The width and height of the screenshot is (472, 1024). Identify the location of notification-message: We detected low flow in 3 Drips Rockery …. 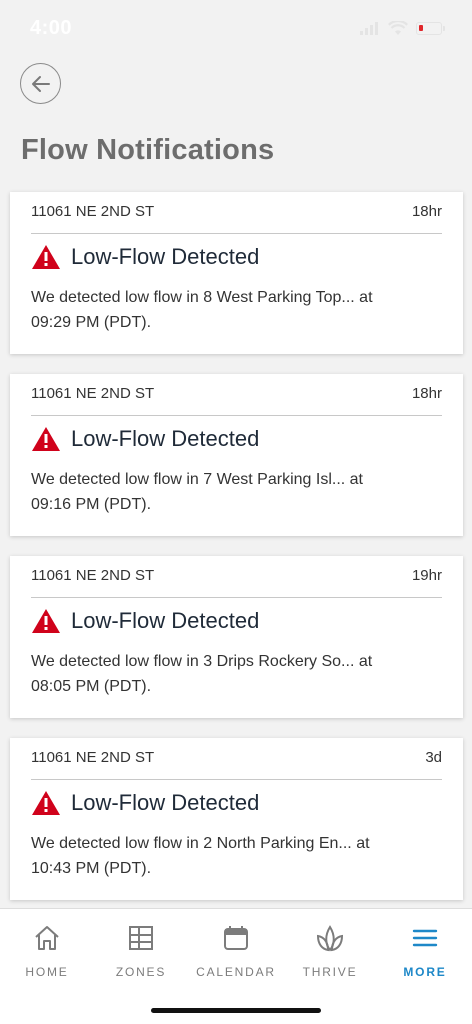
(232, 674).